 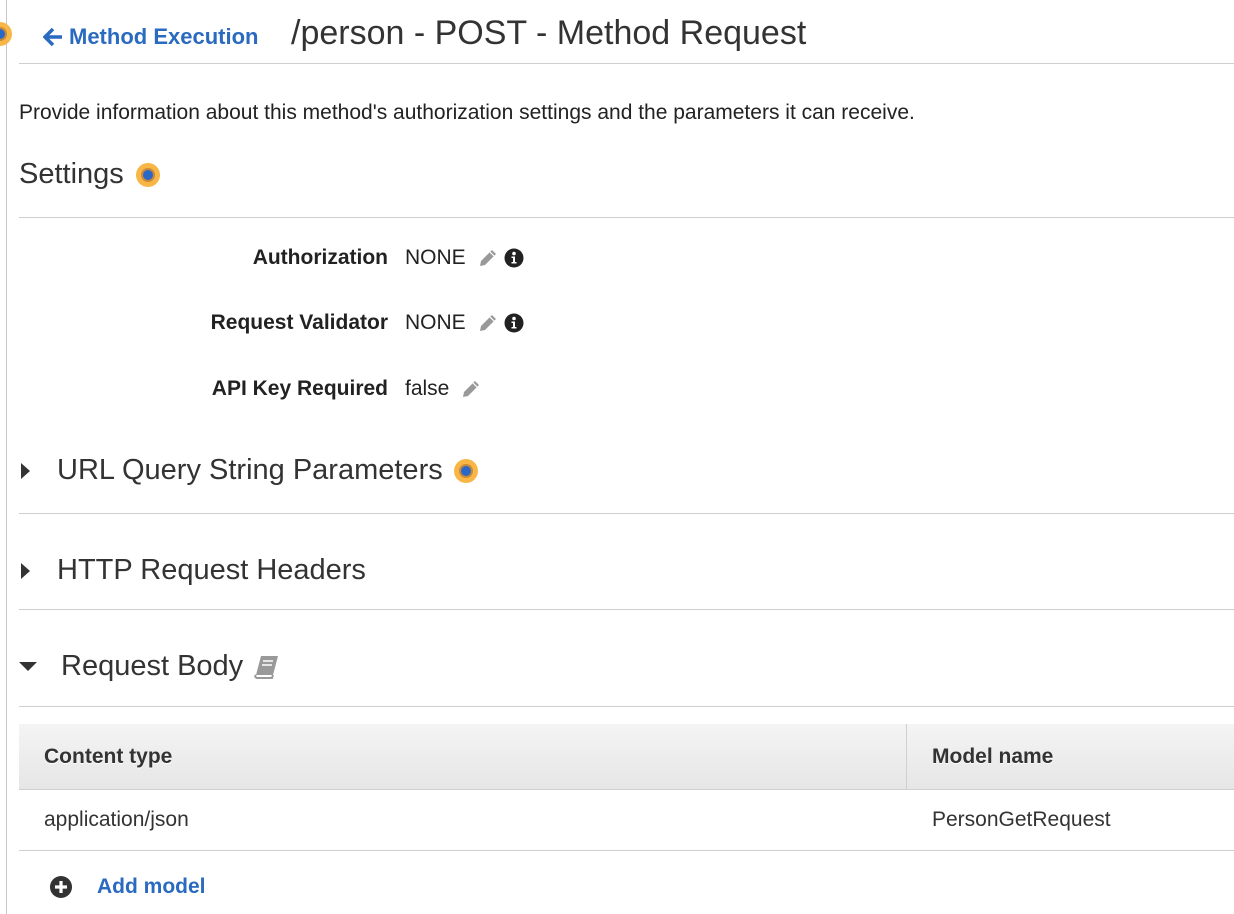 I want to click on table-header: Content type Model name, so click(x=626, y=757).